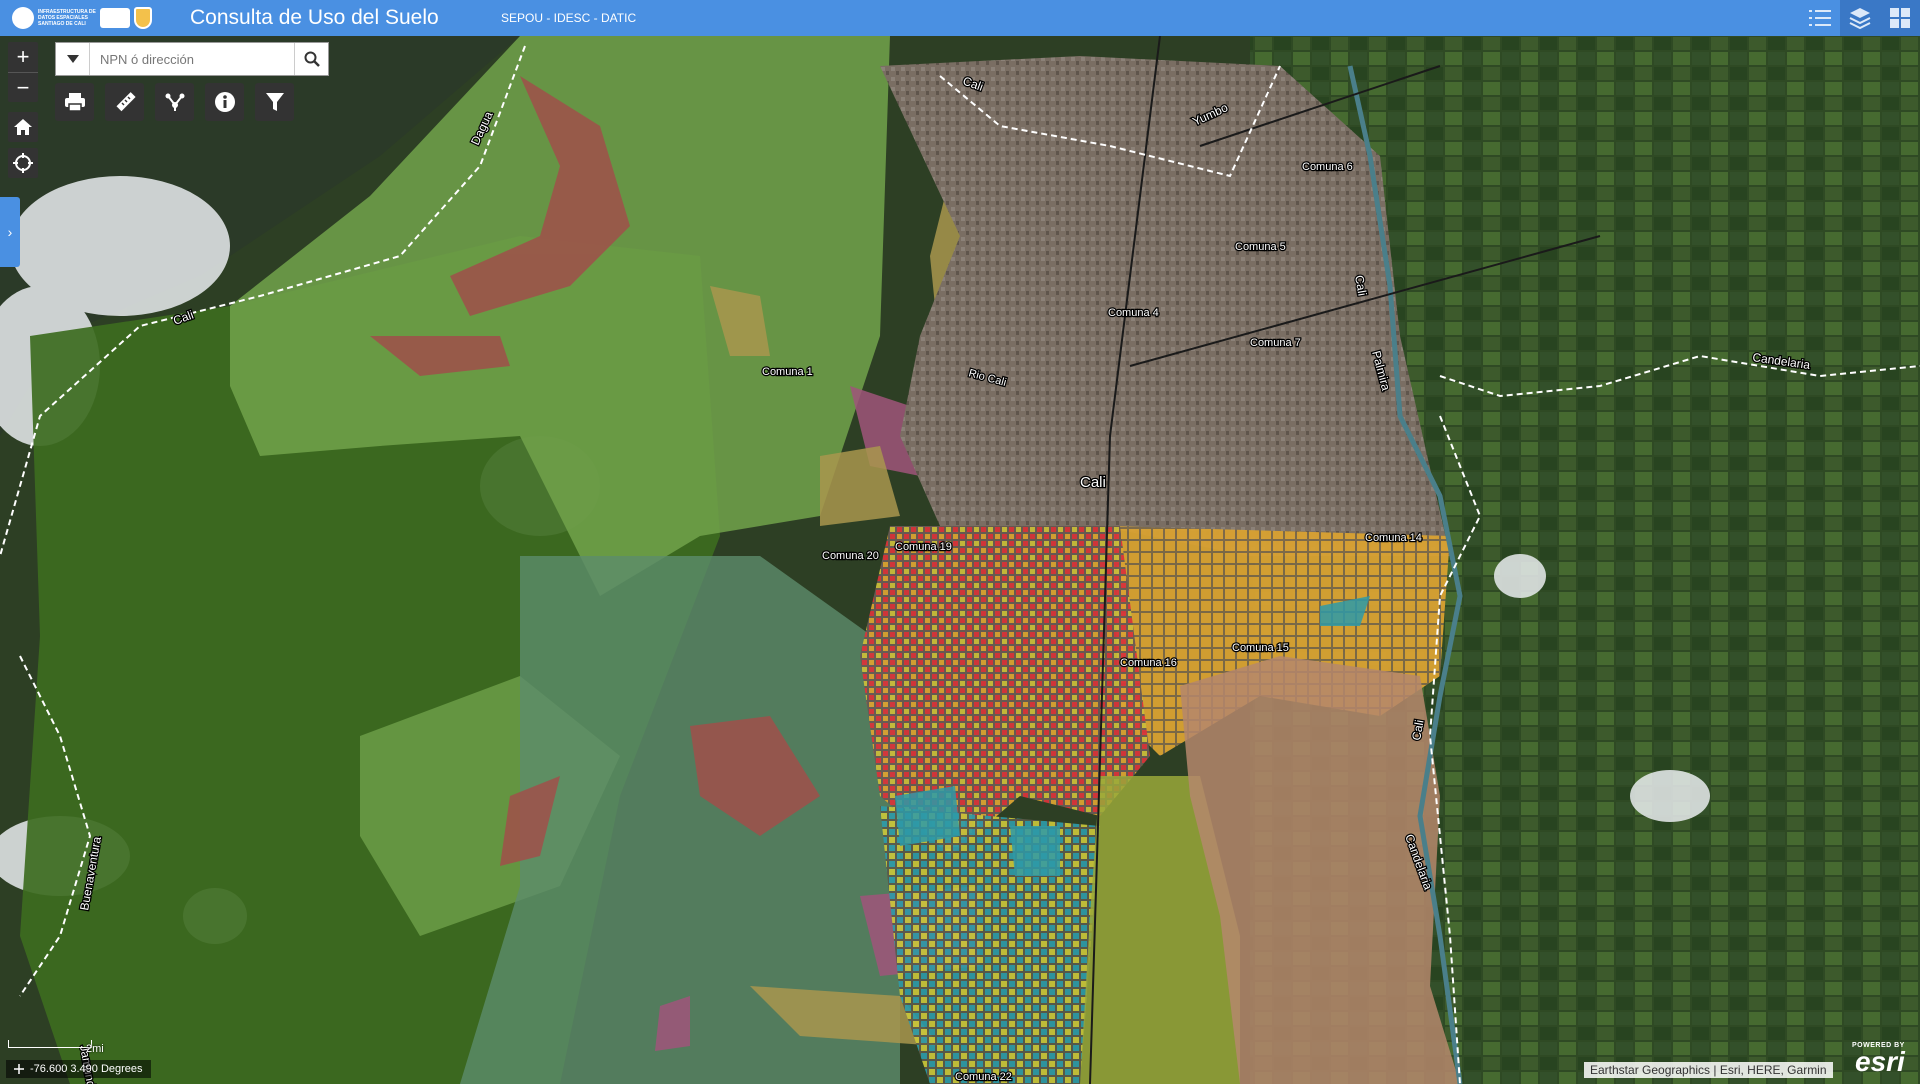 Image resolution: width=1920 pixels, height=1084 pixels. I want to click on label-comuna-20: Comuna 20, so click(850, 556).